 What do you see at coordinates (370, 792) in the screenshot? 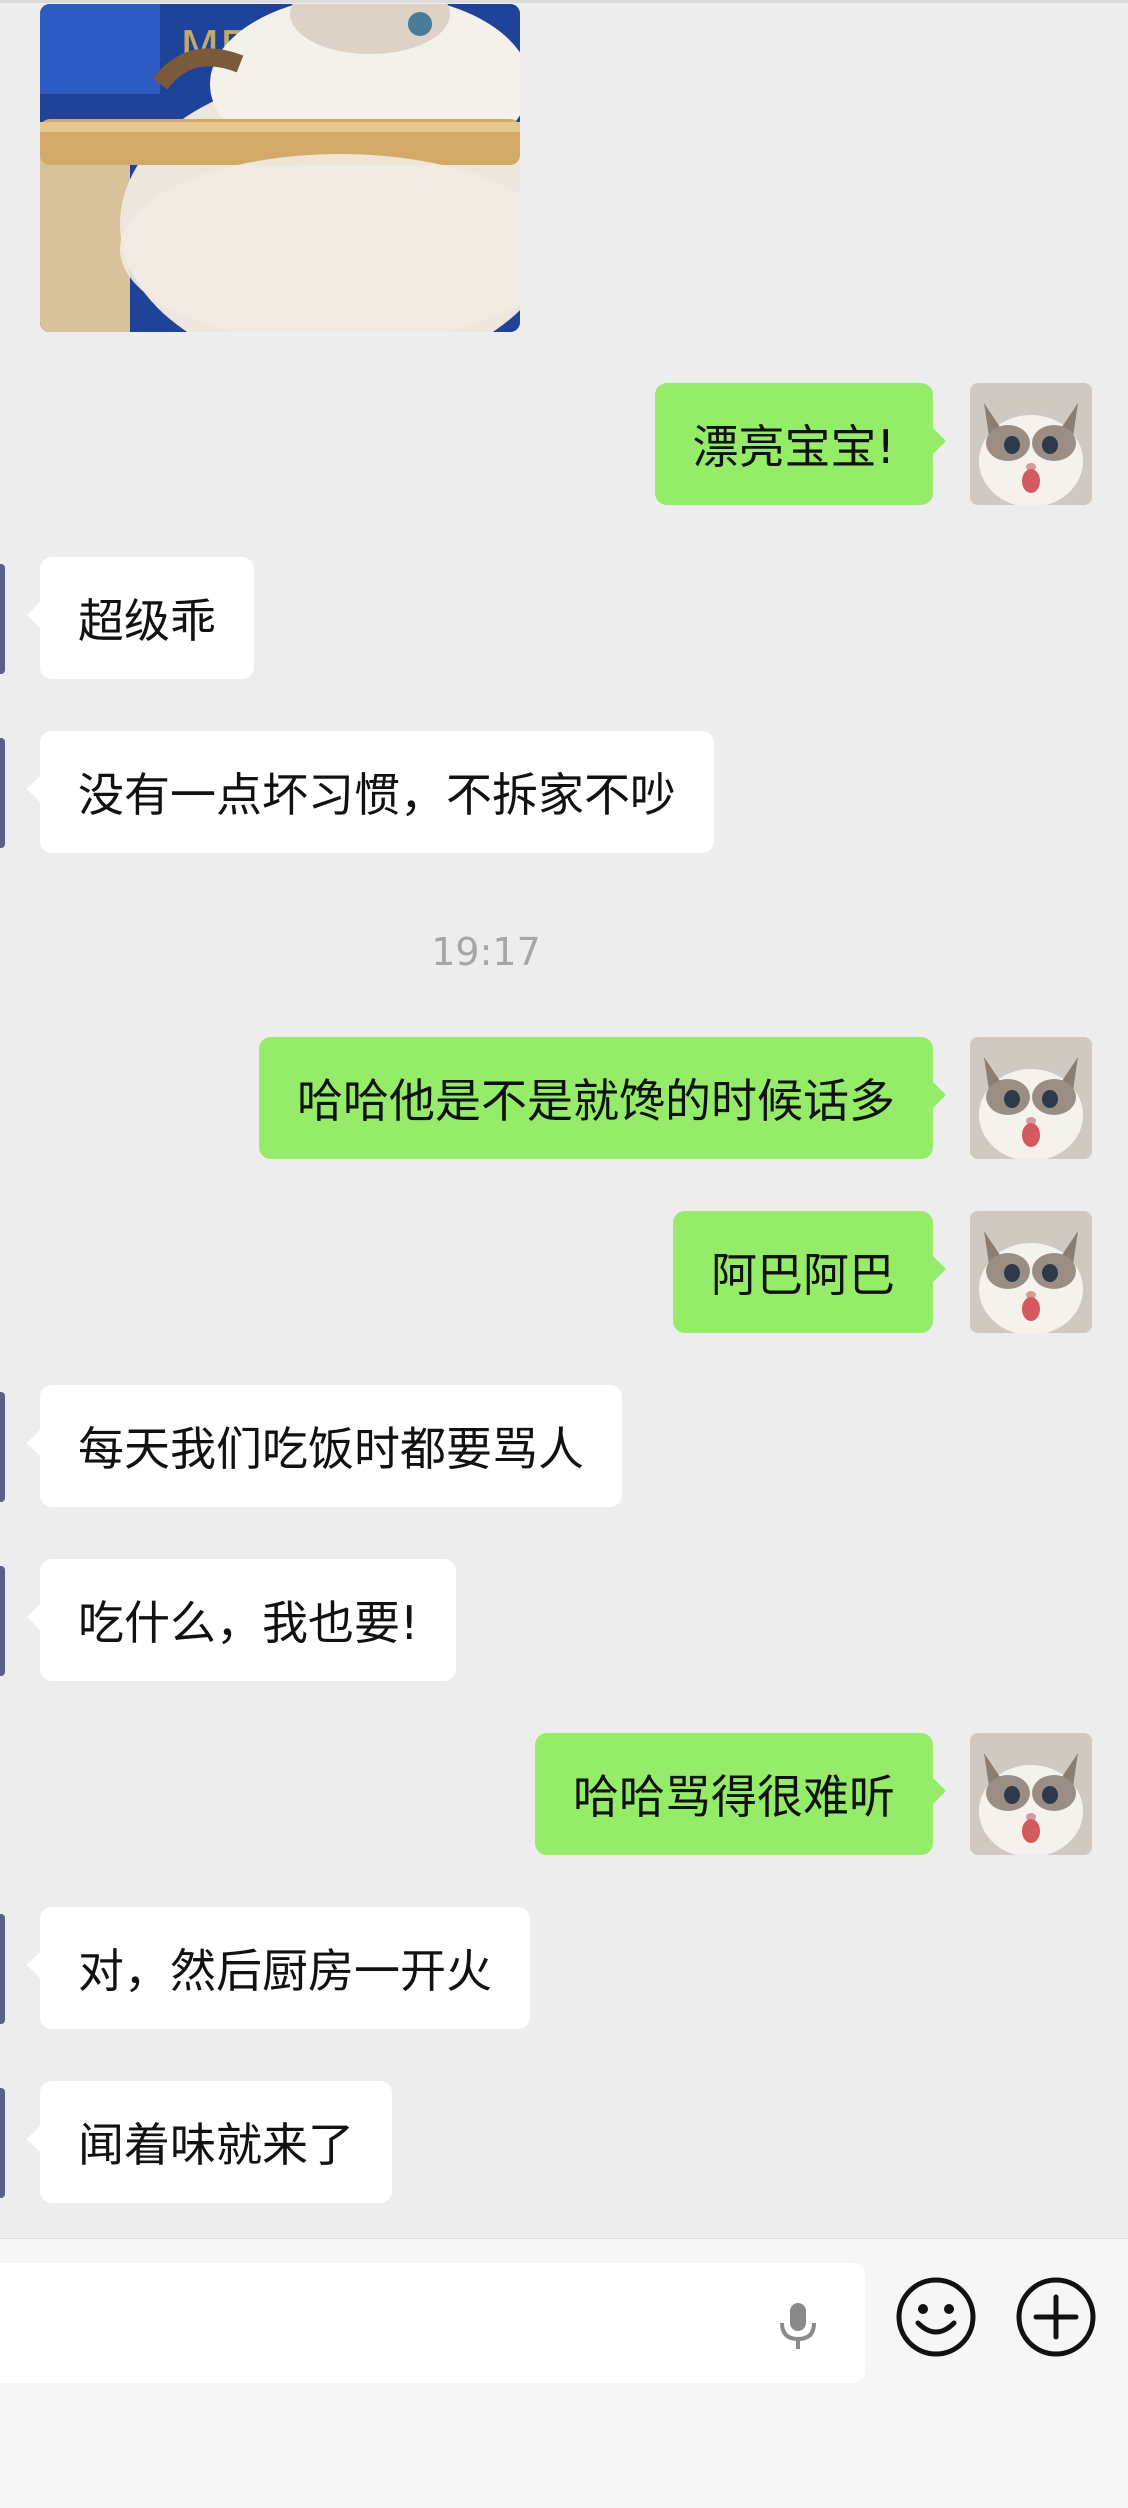
I see `message-bubble-incoming: 没有一点坏习惯，不拆家不吵` at bounding box center [370, 792].